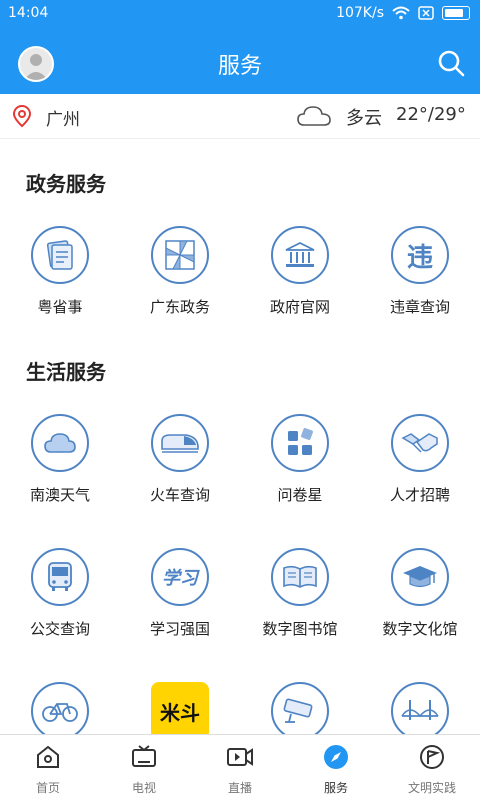 The height and width of the screenshot is (801, 480). I want to click on compass-icon, so click(336, 757).